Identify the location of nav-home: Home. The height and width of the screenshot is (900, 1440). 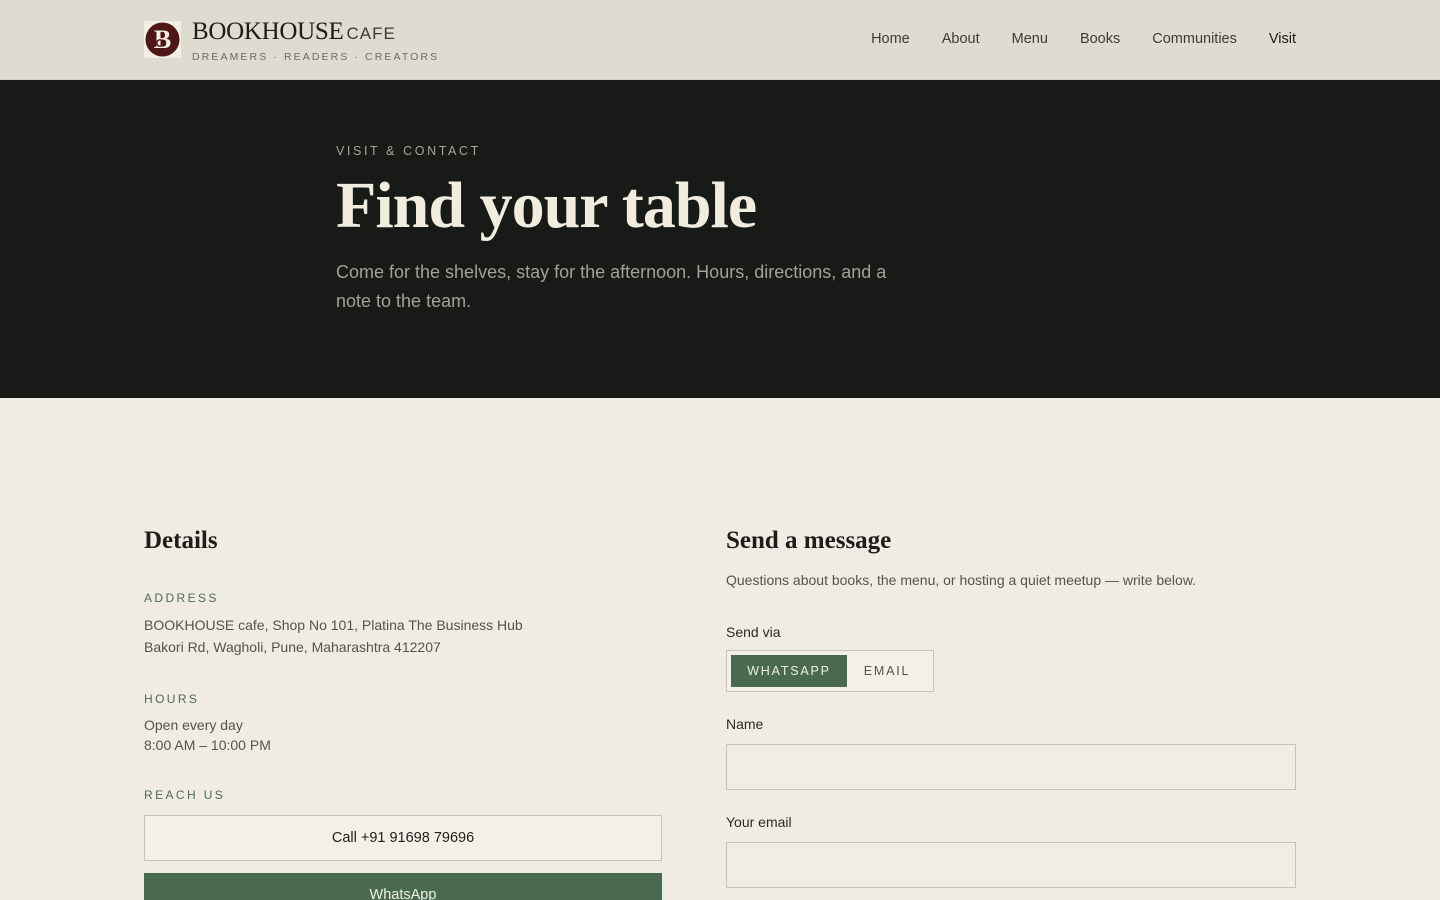
(890, 39).